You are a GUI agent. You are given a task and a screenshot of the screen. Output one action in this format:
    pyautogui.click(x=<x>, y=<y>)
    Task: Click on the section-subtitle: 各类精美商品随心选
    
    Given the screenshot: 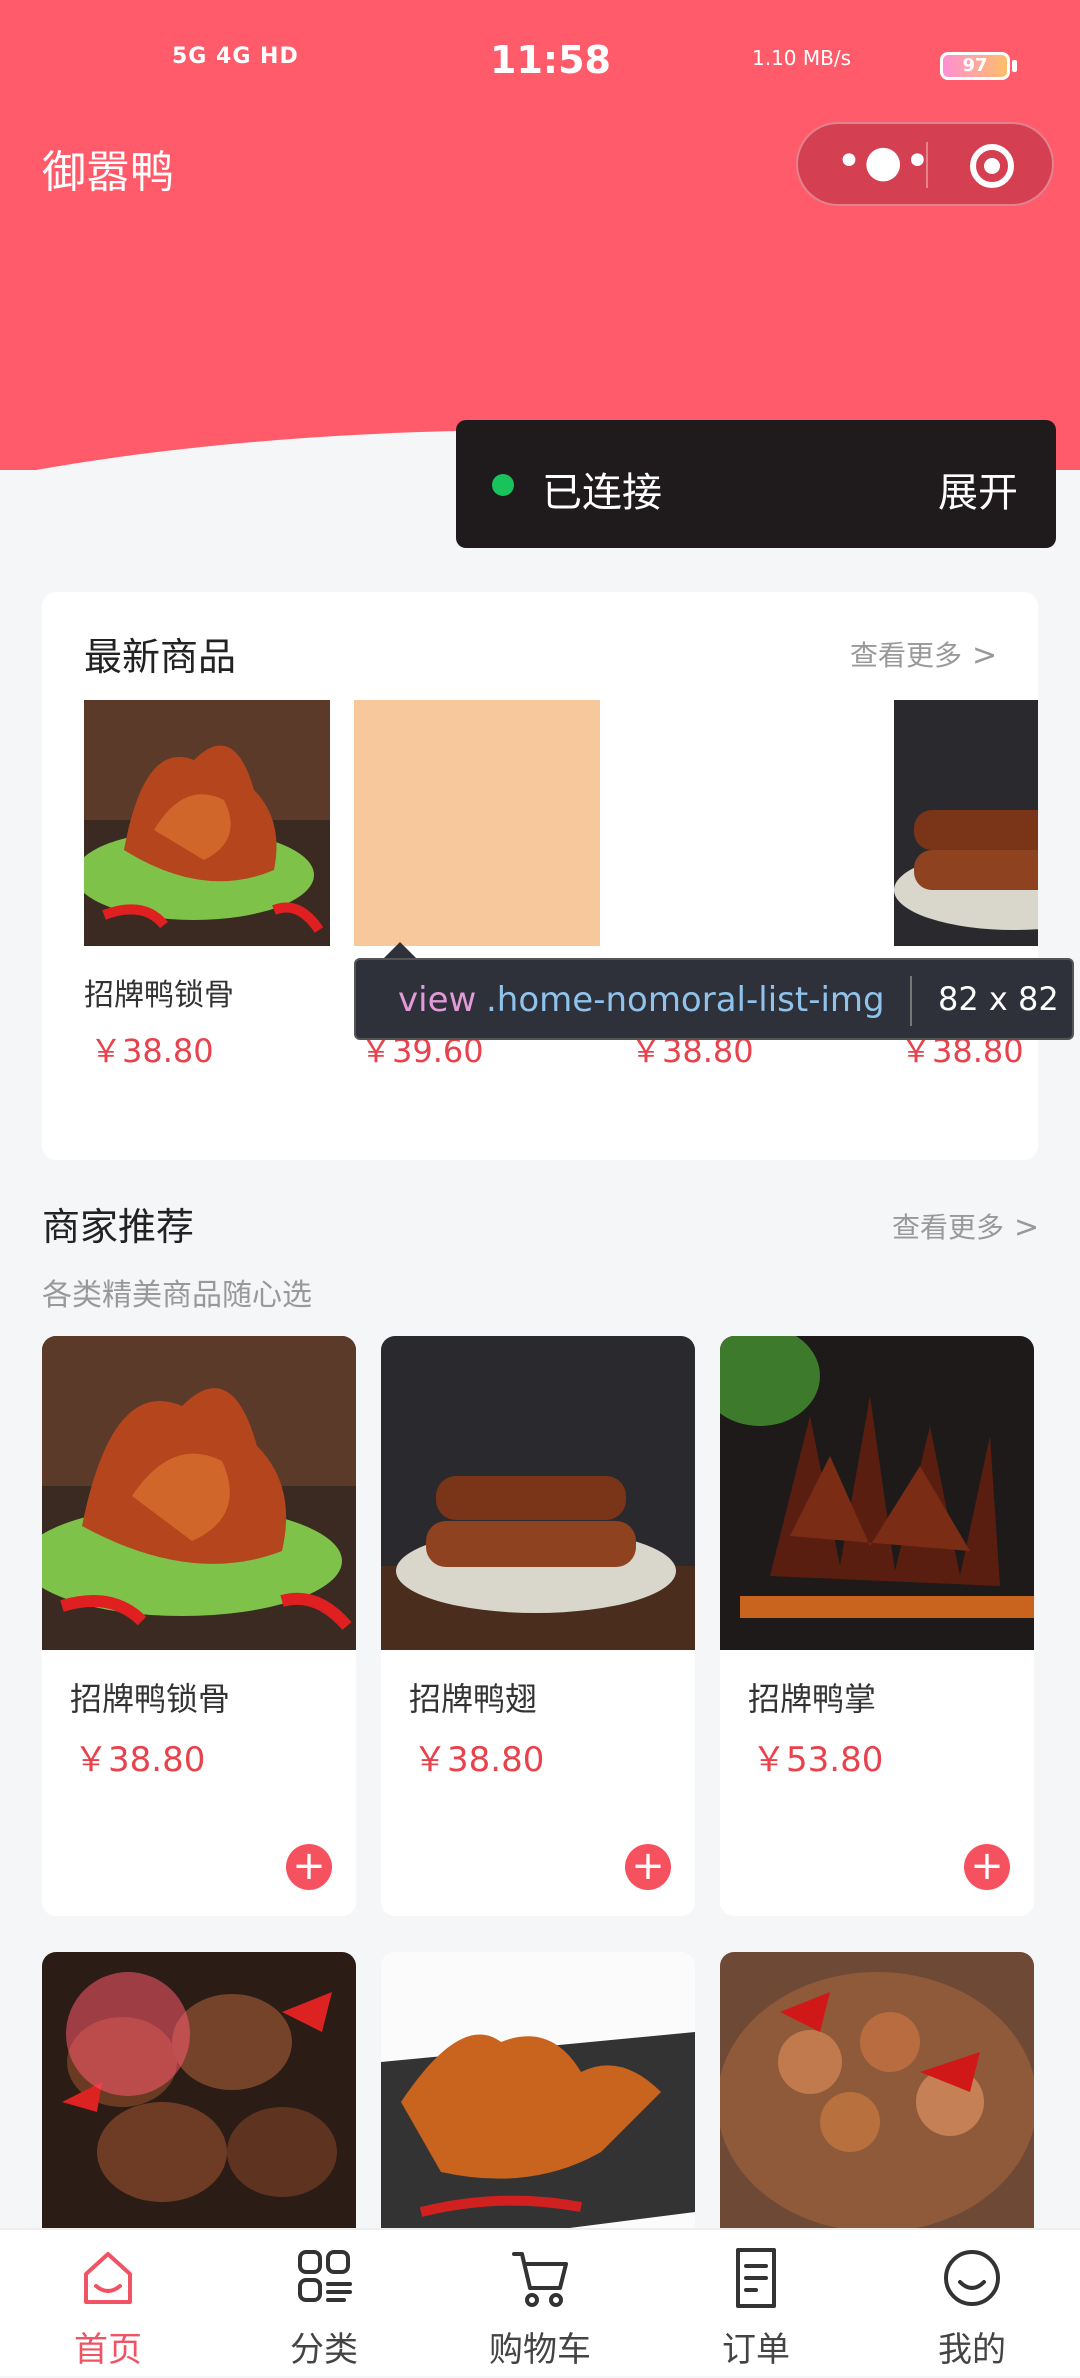 What is the action you would take?
    pyautogui.click(x=177, y=1295)
    